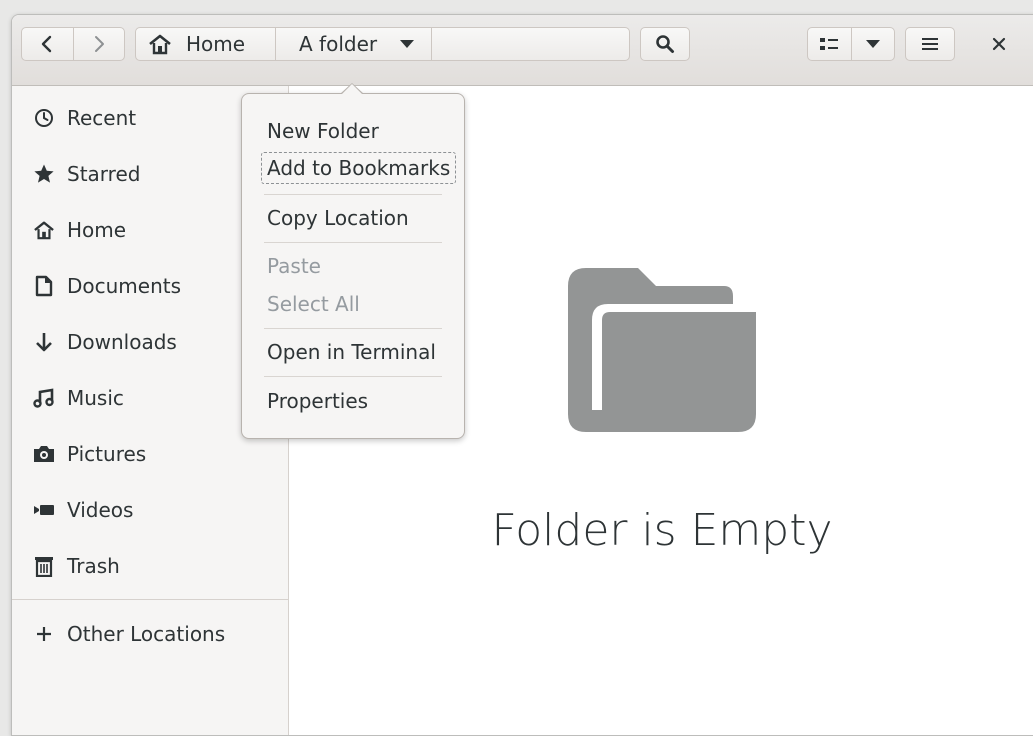  Describe the element at coordinates (44, 174) in the screenshot. I see `star-icon` at that location.